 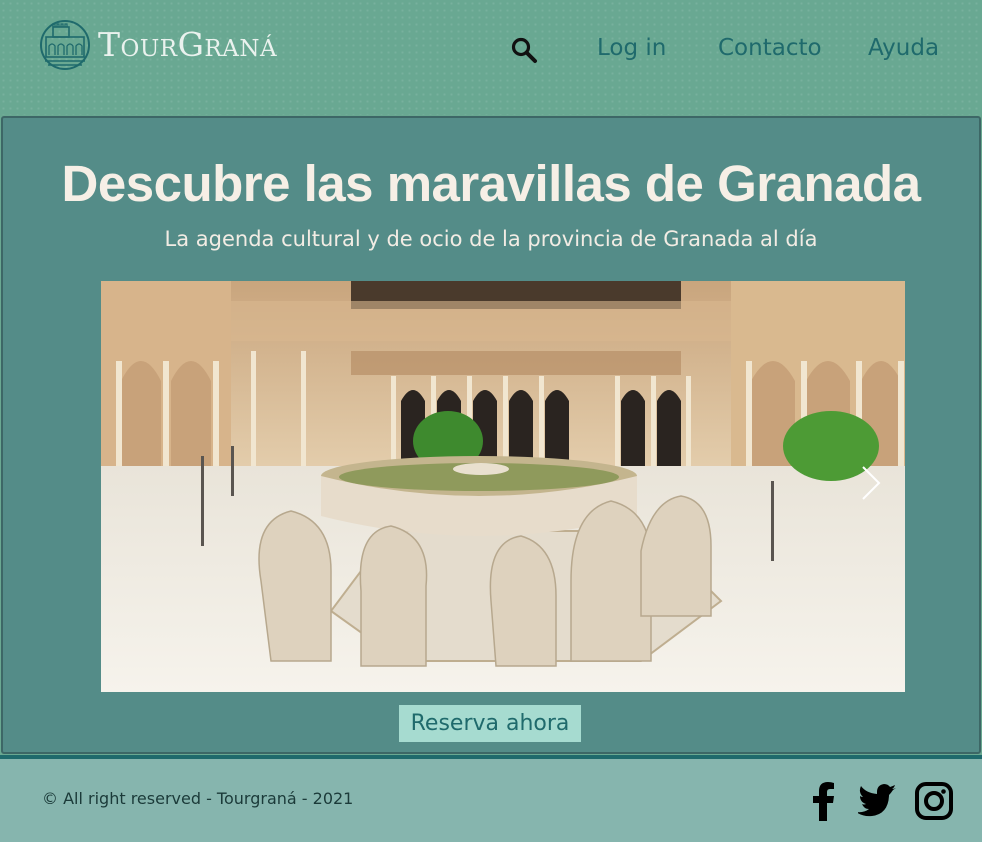 I want to click on site-footer: © All right reserved - Tourgraná - 2021, so click(x=491, y=798).